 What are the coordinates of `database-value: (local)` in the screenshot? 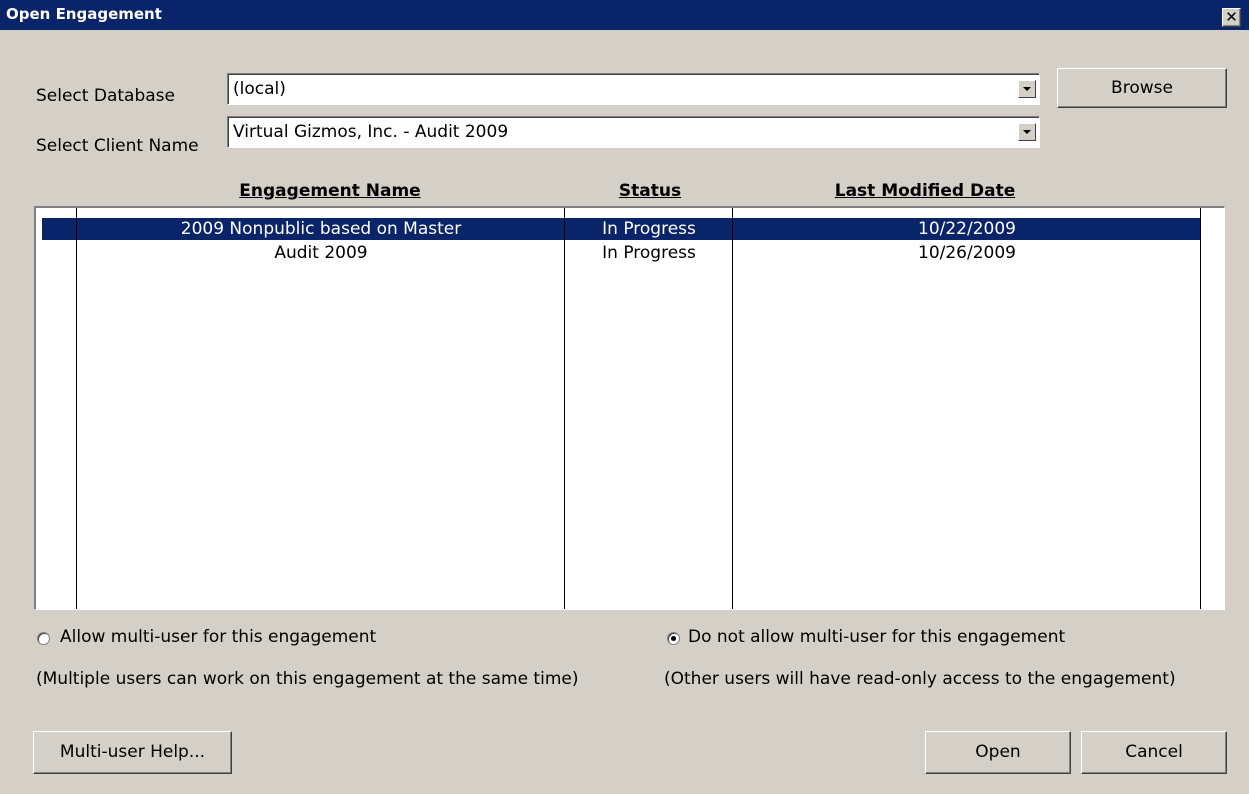 It's located at (259, 89).